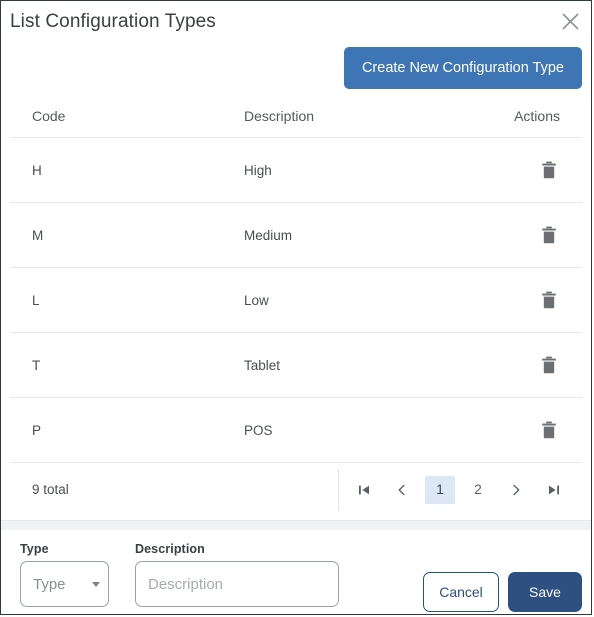  I want to click on last-page-icon, so click(554, 490).